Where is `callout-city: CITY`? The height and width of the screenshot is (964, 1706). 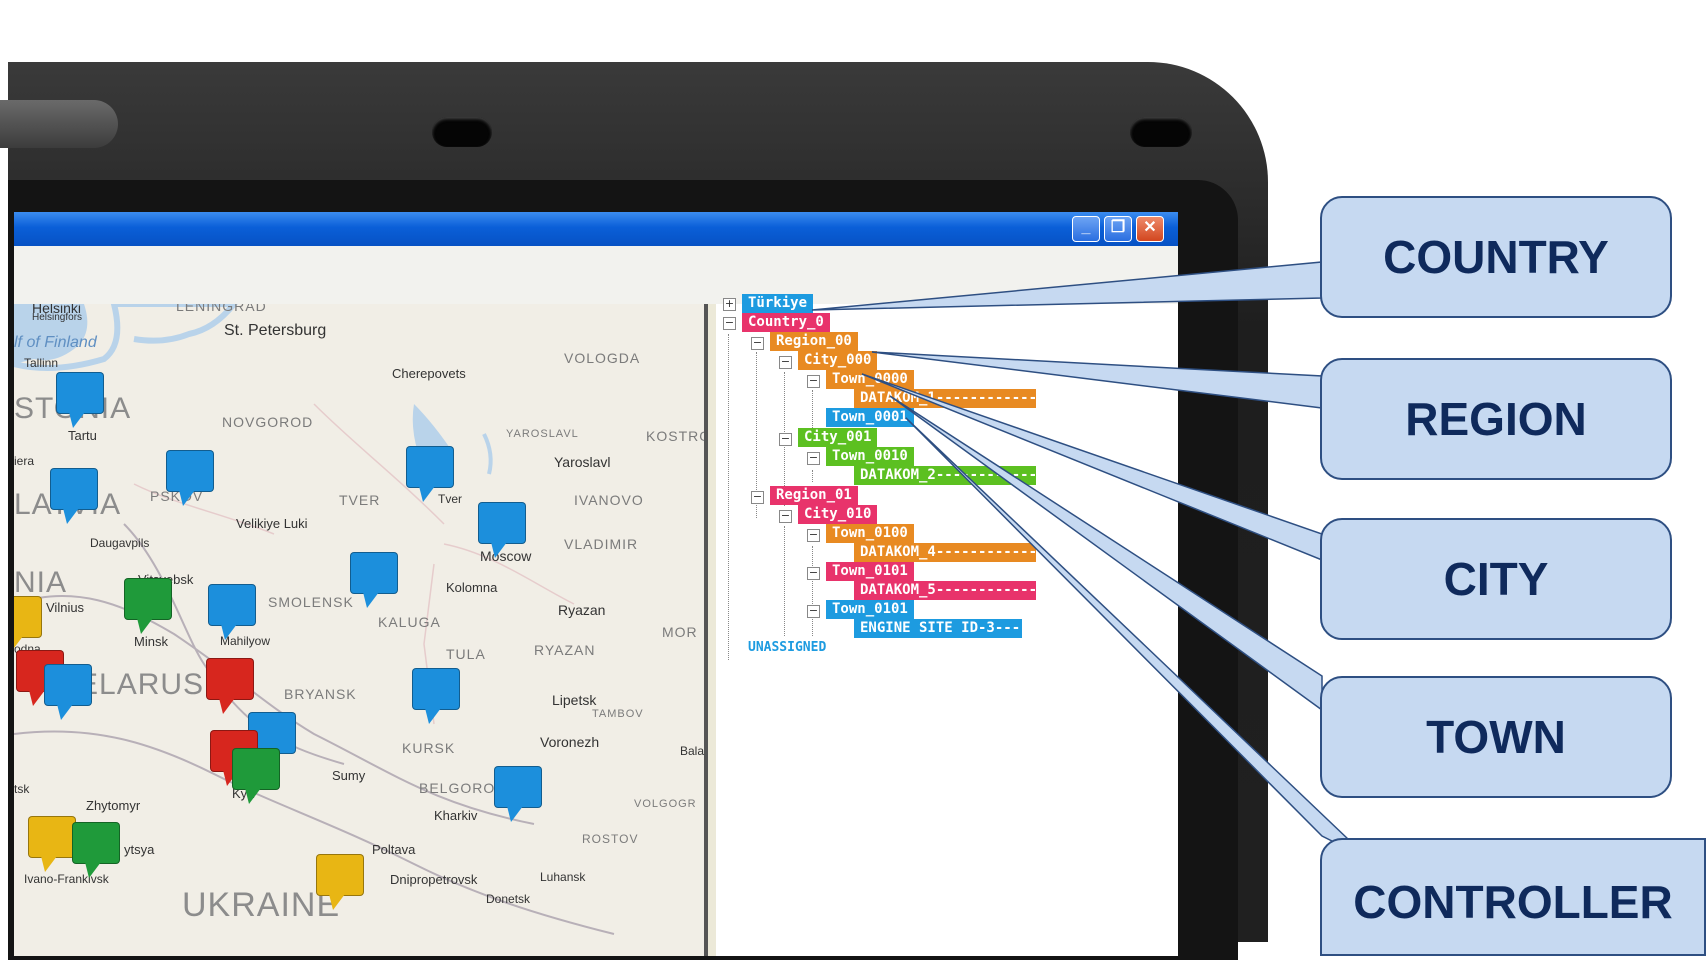 callout-city: CITY is located at coordinates (1496, 579).